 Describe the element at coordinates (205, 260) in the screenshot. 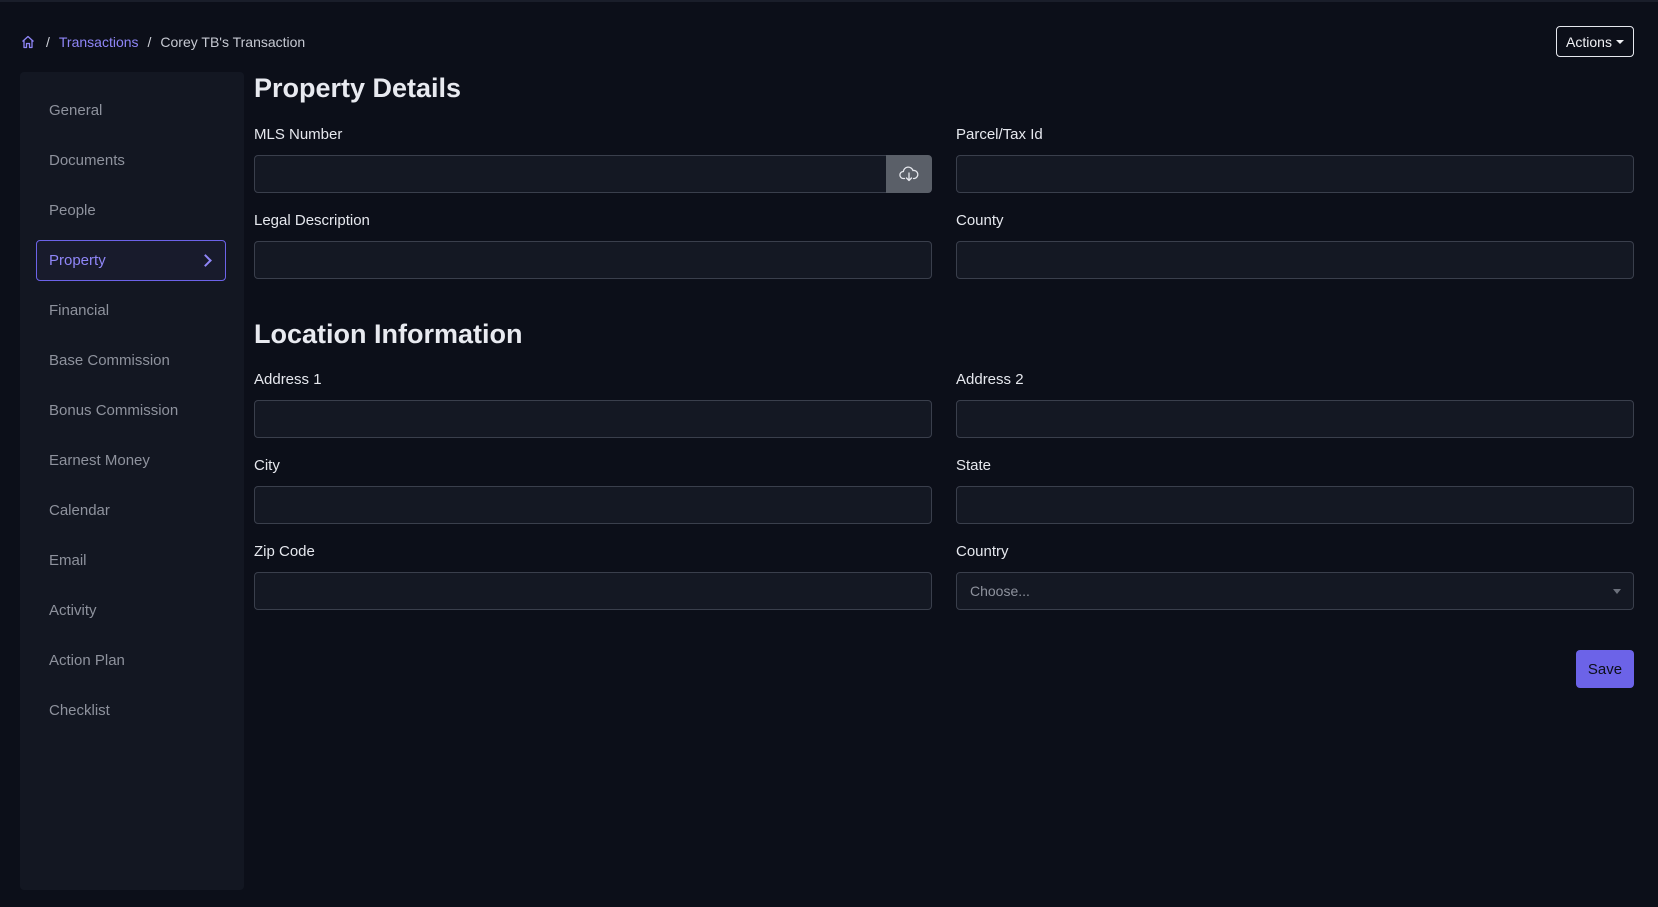

I see `chevron-right-icon` at that location.